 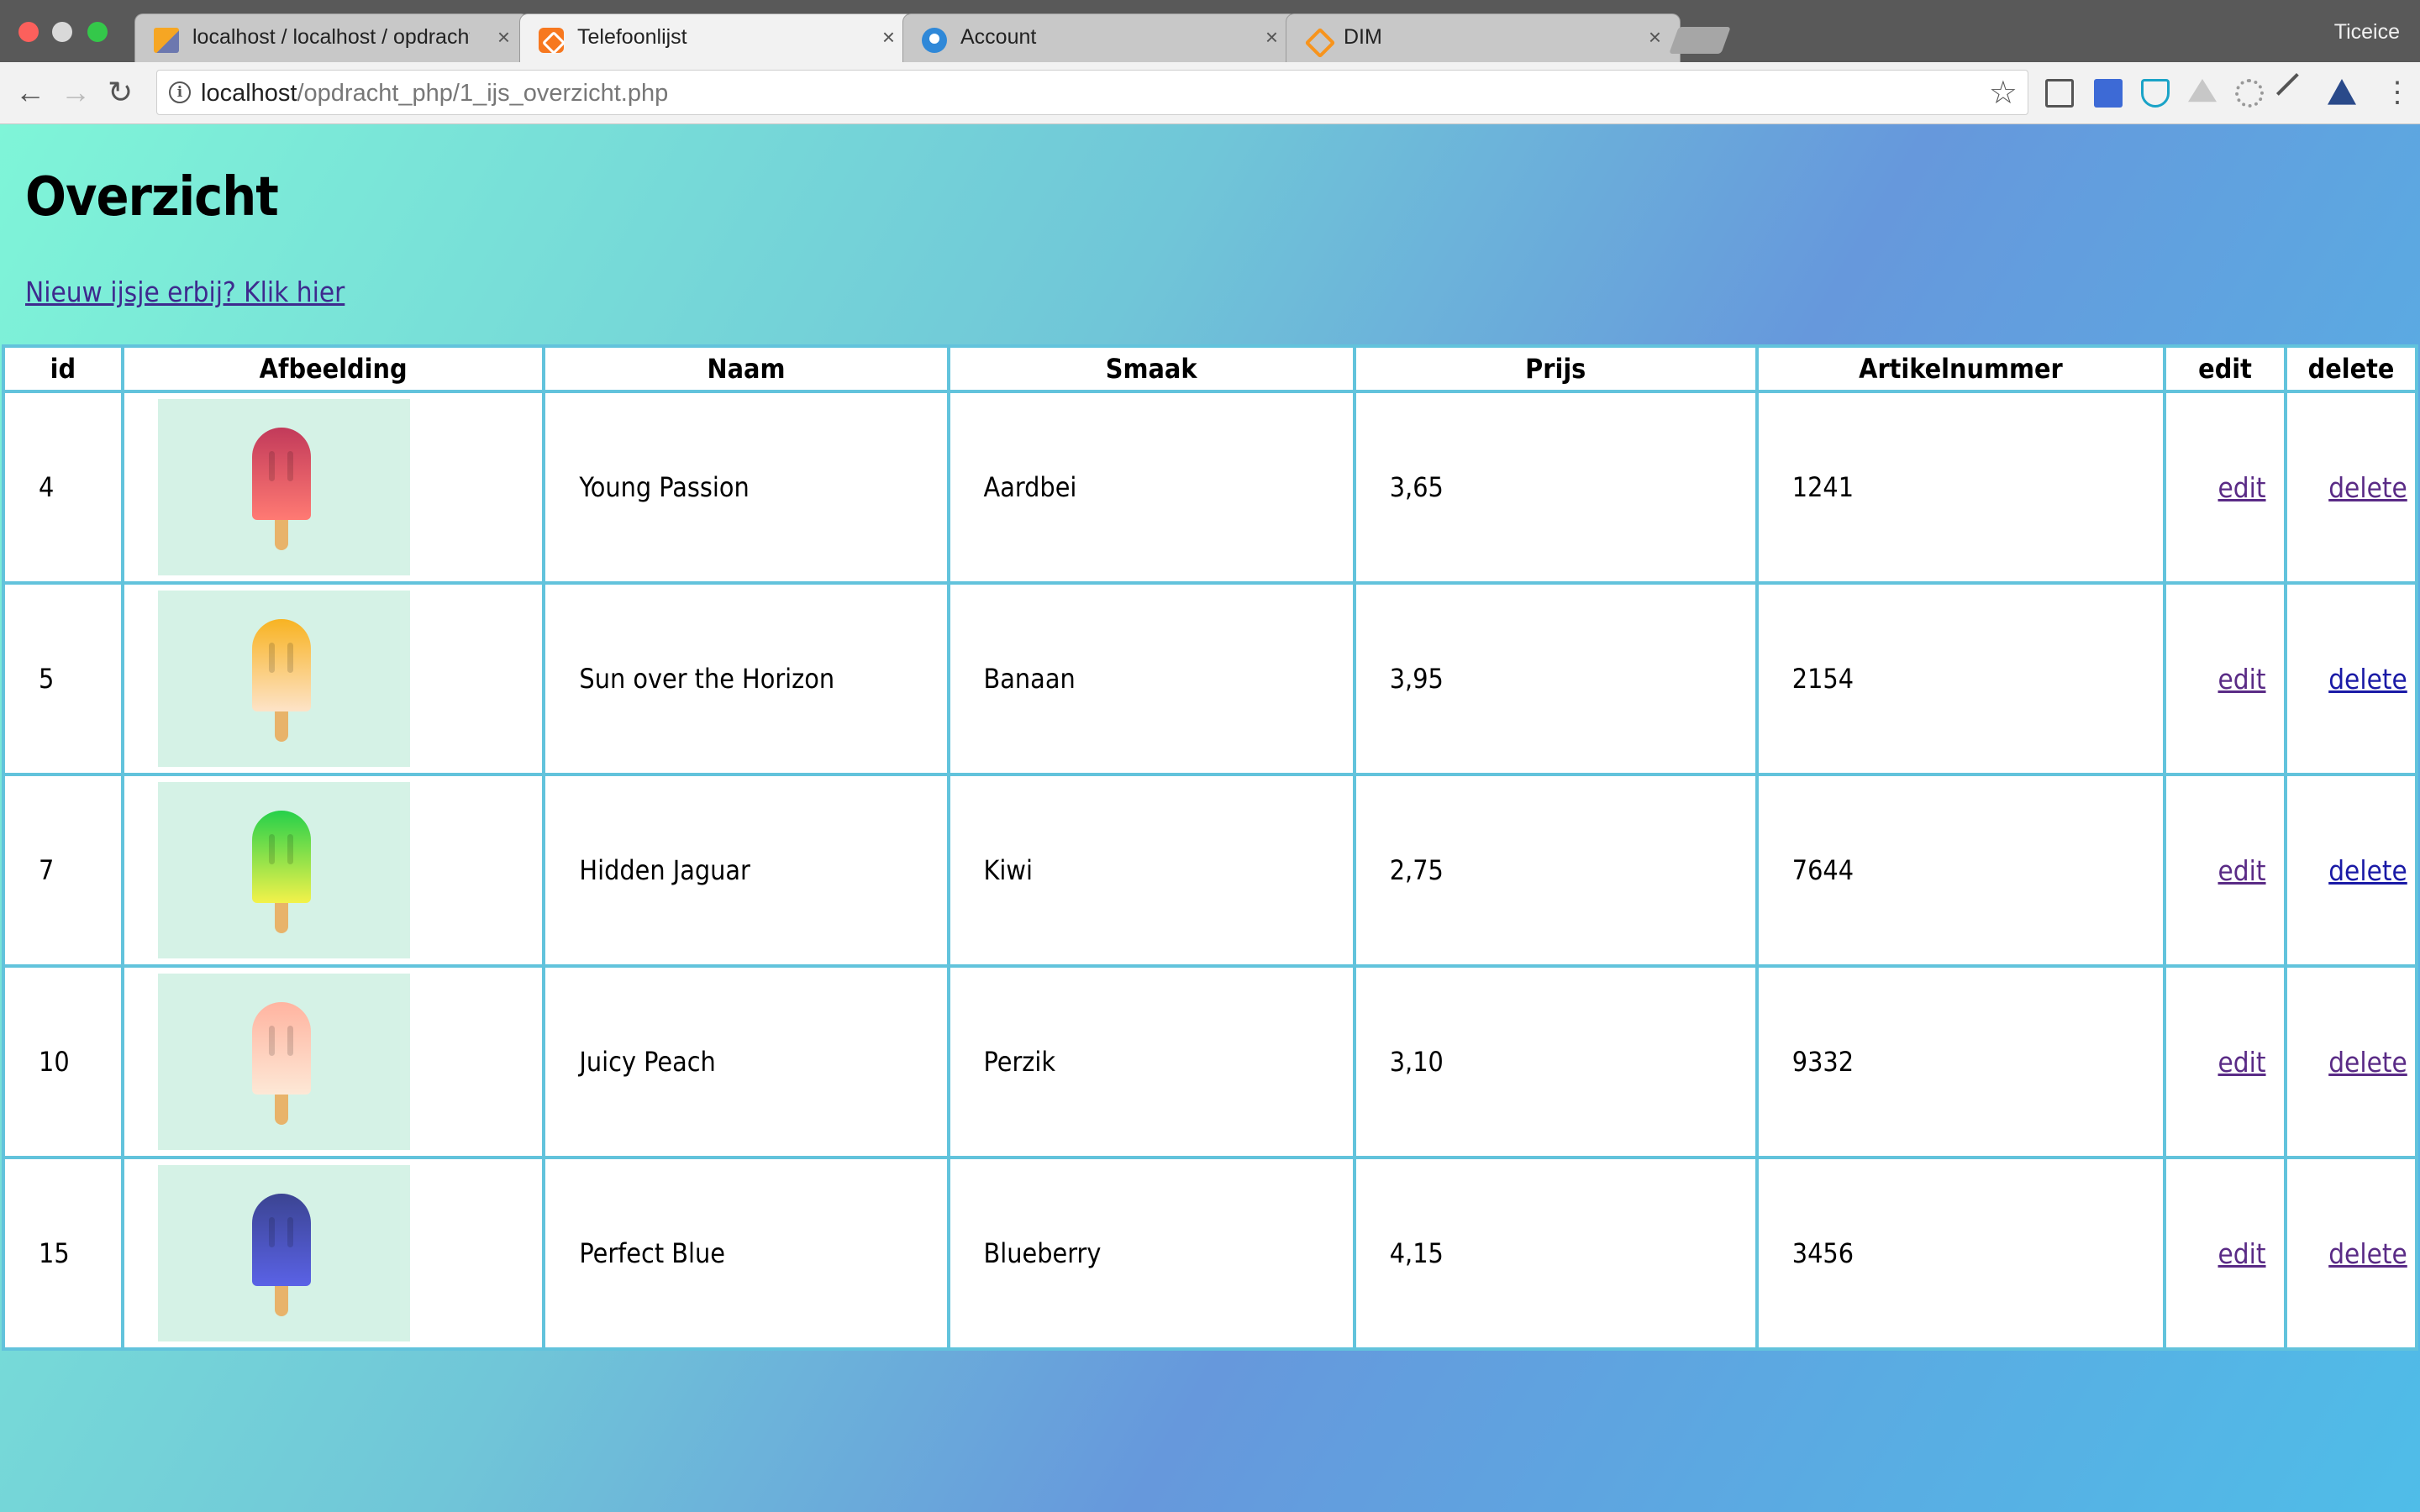 What do you see at coordinates (62, 32) in the screenshot?
I see `window-minimize-button` at bounding box center [62, 32].